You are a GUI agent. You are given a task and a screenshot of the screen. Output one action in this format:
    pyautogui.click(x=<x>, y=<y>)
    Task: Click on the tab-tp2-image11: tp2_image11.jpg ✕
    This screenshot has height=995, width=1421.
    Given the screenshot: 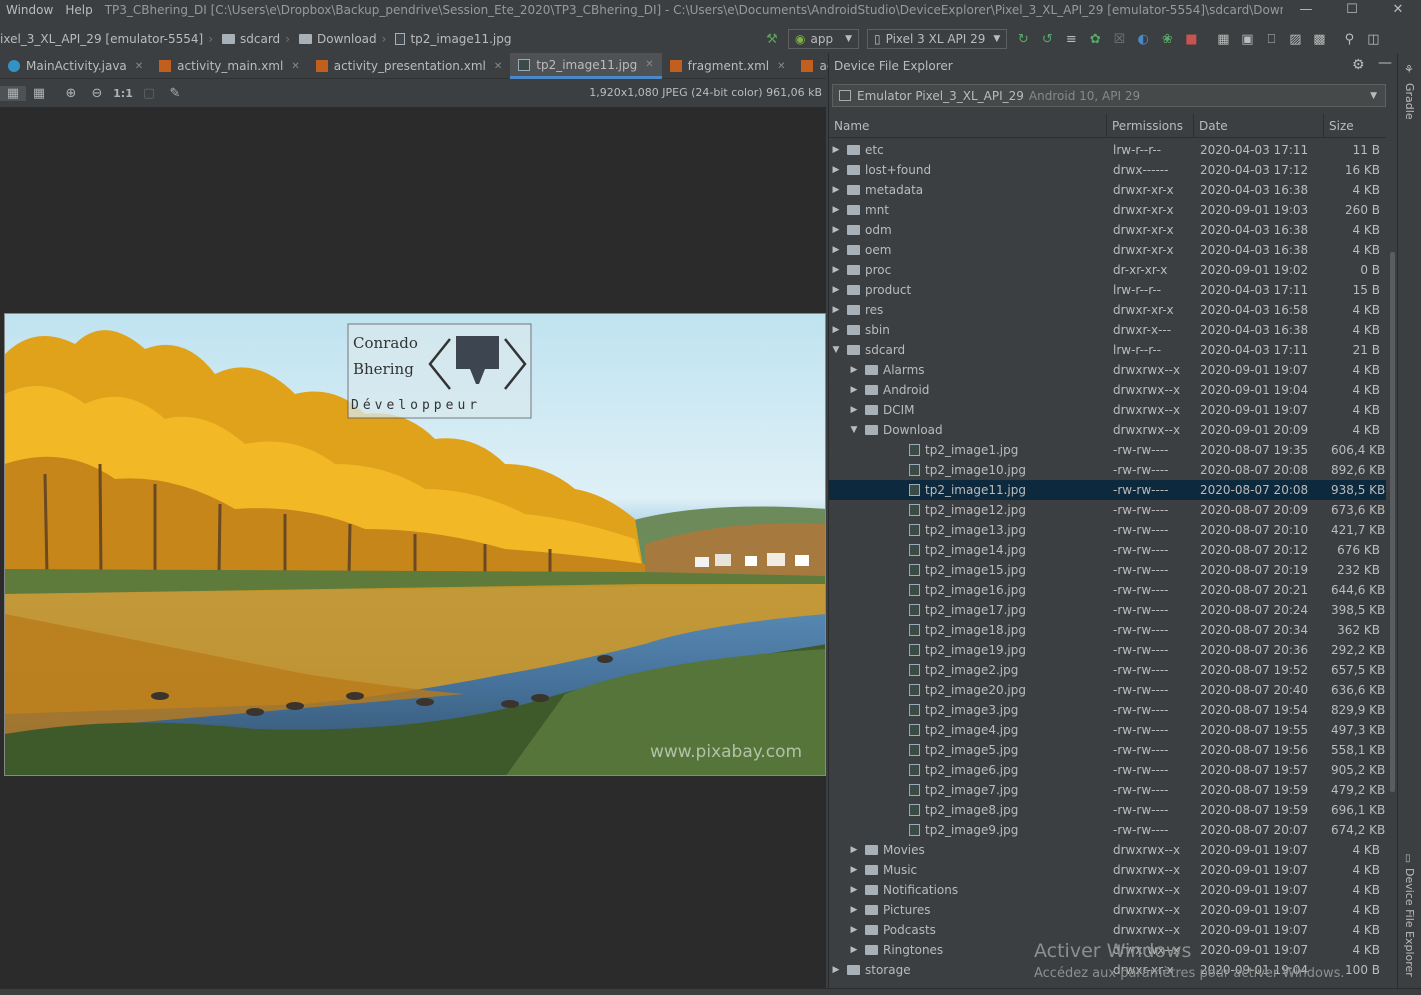 What is the action you would take?
    pyautogui.click(x=586, y=66)
    